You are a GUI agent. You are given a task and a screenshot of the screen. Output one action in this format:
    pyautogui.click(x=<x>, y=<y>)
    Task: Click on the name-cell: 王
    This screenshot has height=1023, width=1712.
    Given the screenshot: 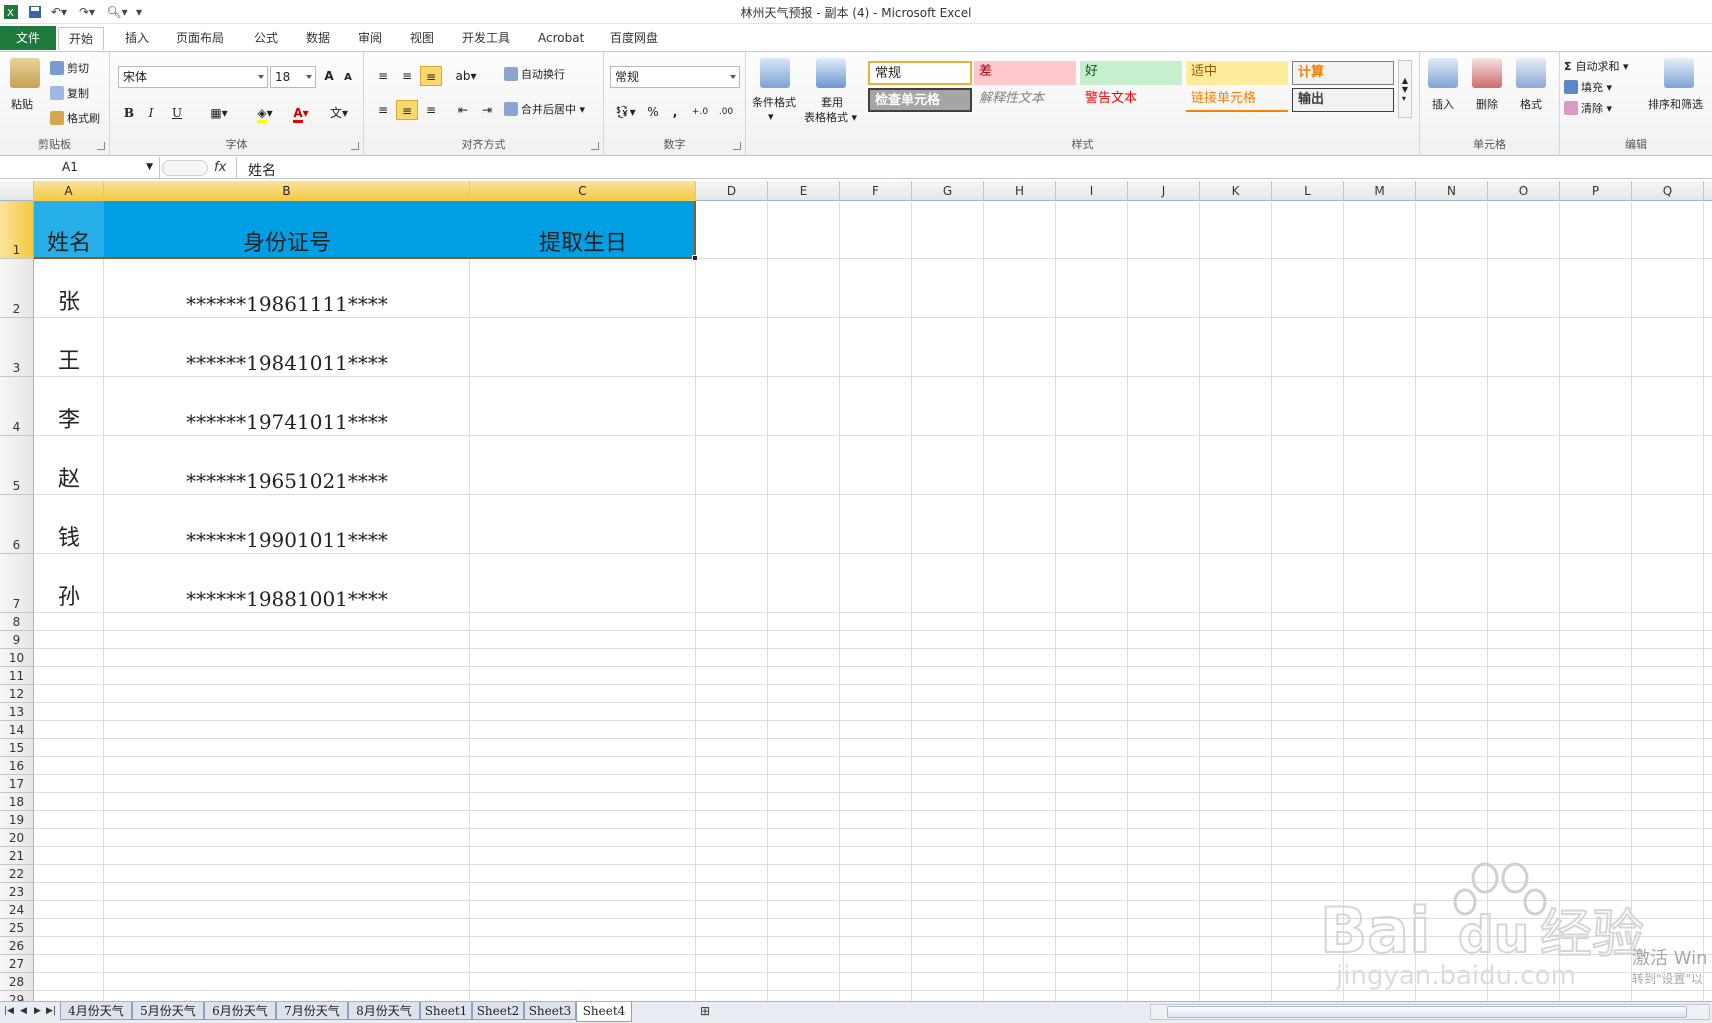 What is the action you would take?
    pyautogui.click(x=69, y=346)
    